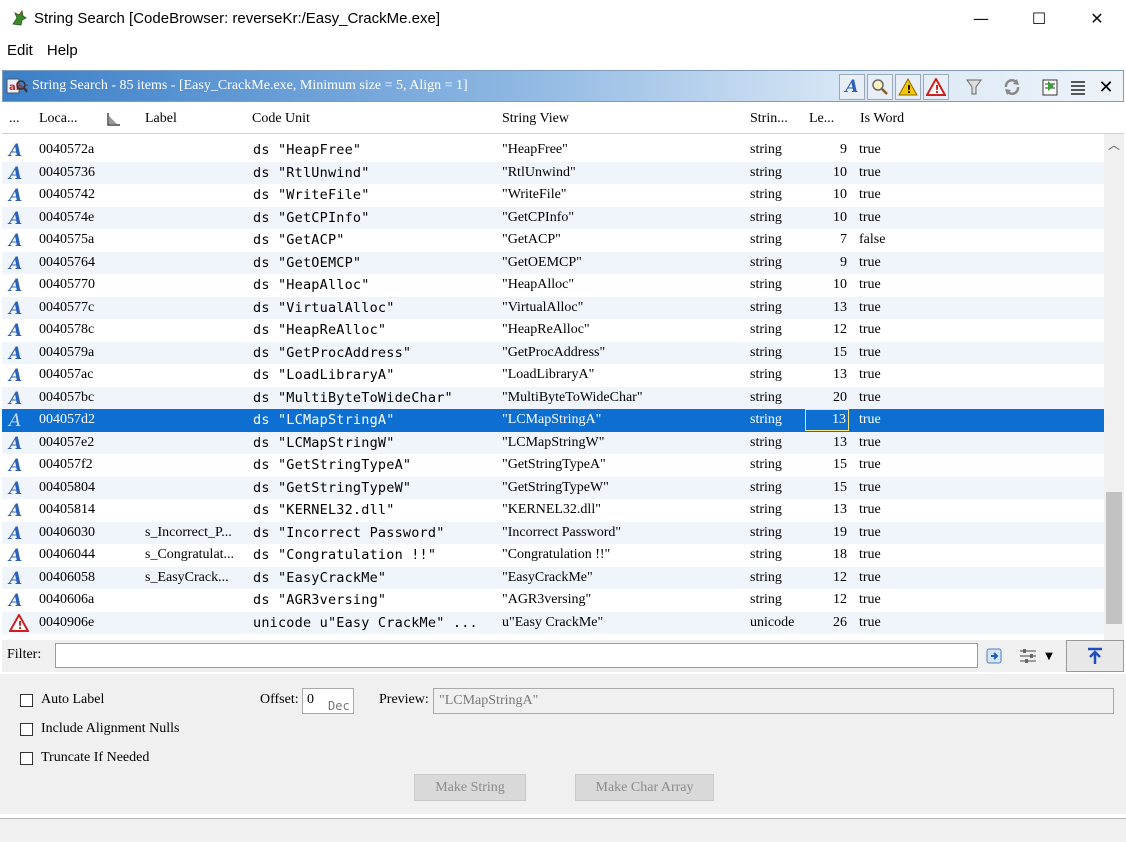  What do you see at coordinates (548, 375) in the screenshot?
I see `string-view-cell: "LoadLibraryA"` at bounding box center [548, 375].